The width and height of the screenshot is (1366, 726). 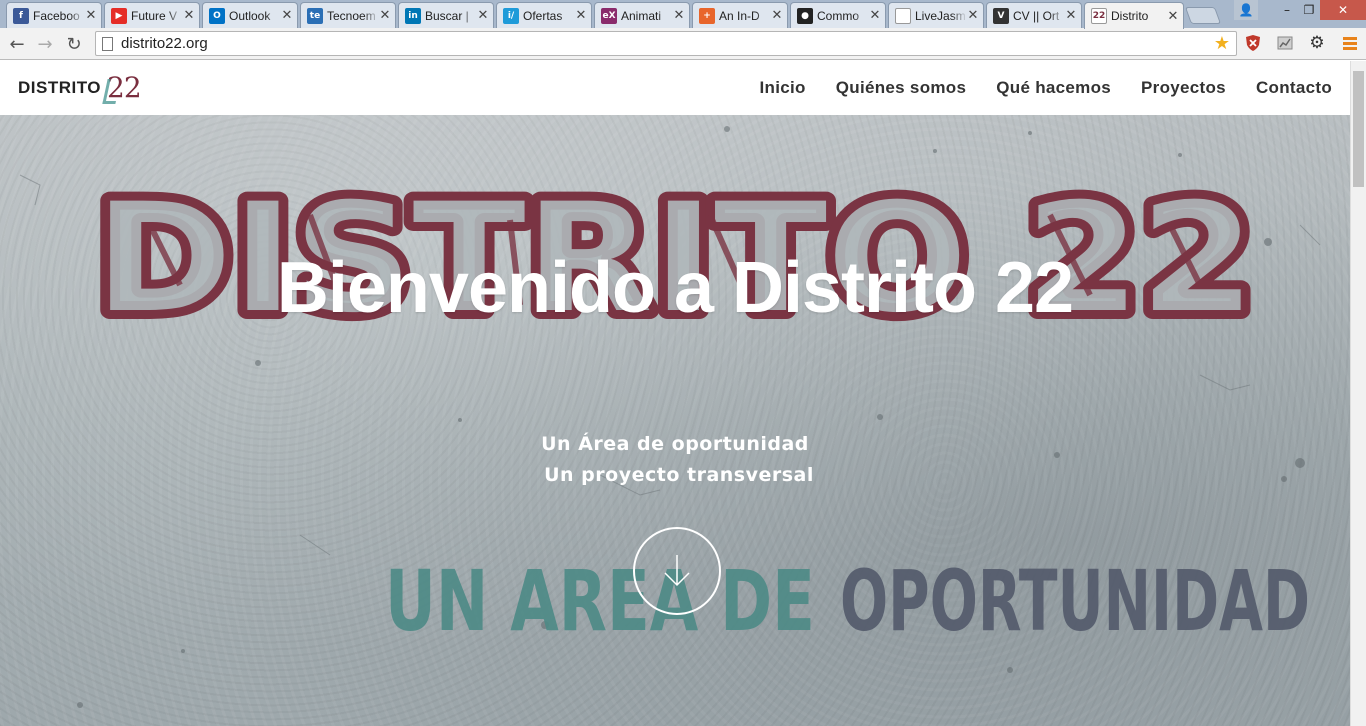 I want to click on browser-tab: LiveJasm ✕, so click(x=936, y=15).